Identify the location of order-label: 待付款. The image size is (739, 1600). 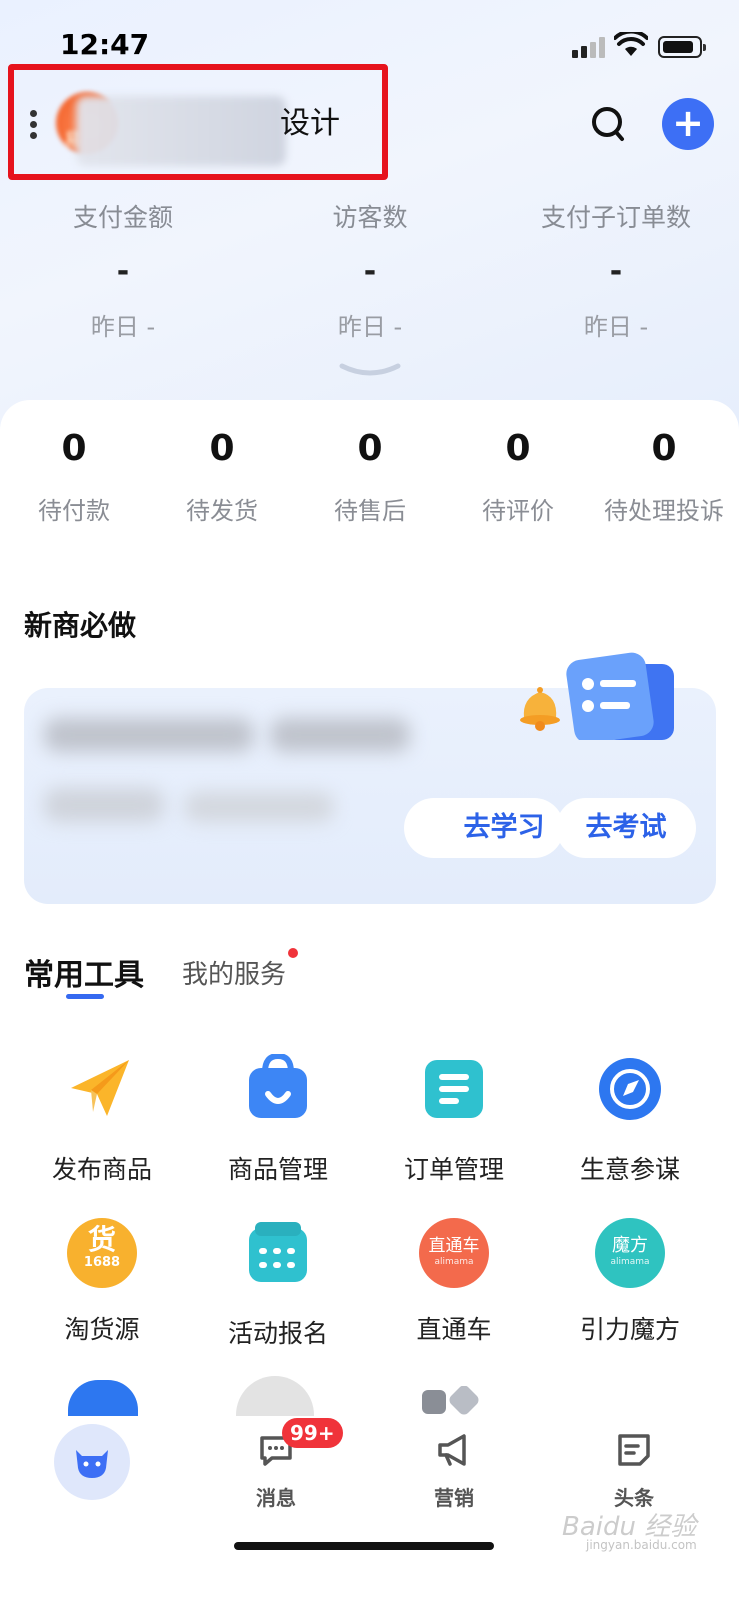
(74, 511).